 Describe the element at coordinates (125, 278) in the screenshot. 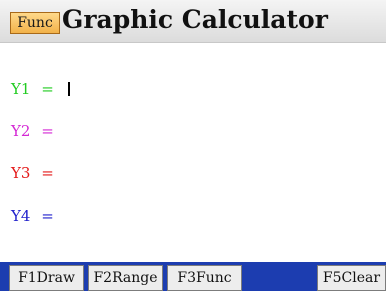

I see `f2-range-button: F2Range` at that location.